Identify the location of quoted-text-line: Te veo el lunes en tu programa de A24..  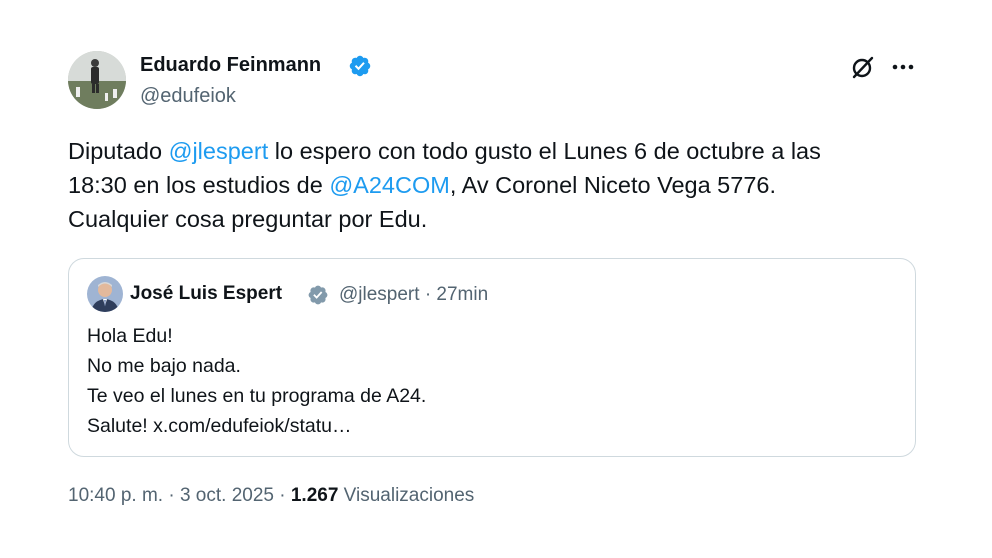
(257, 396).